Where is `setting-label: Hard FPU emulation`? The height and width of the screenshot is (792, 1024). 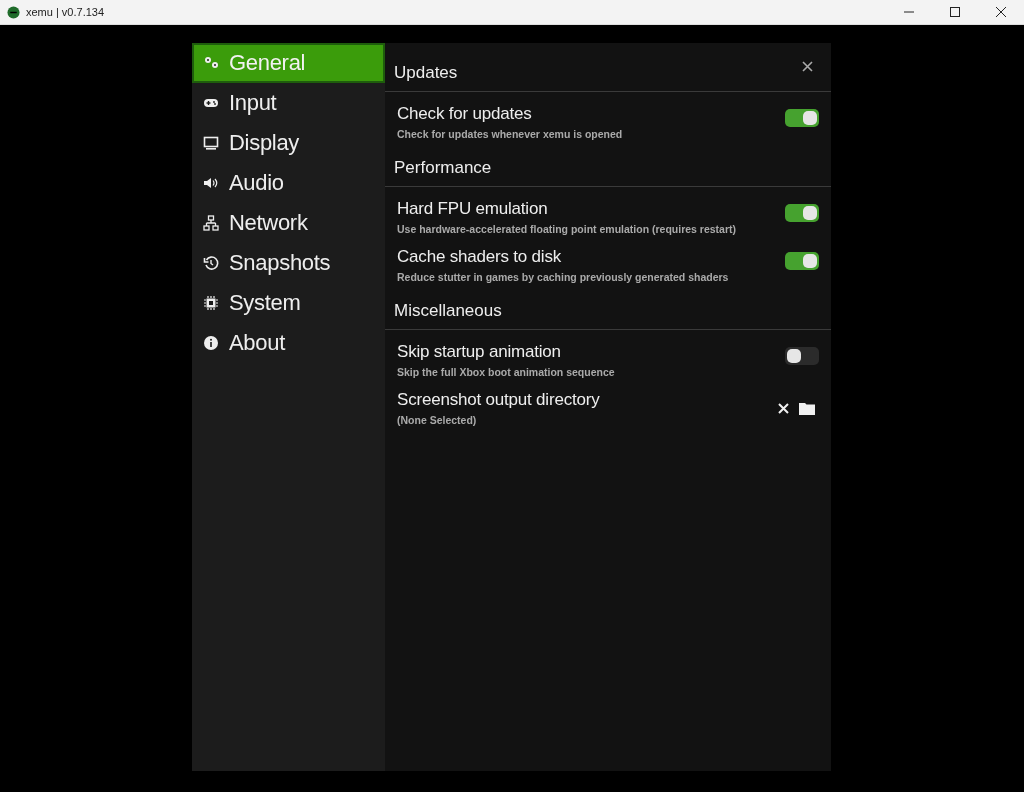
setting-label: Hard FPU emulation is located at coordinates (473, 209).